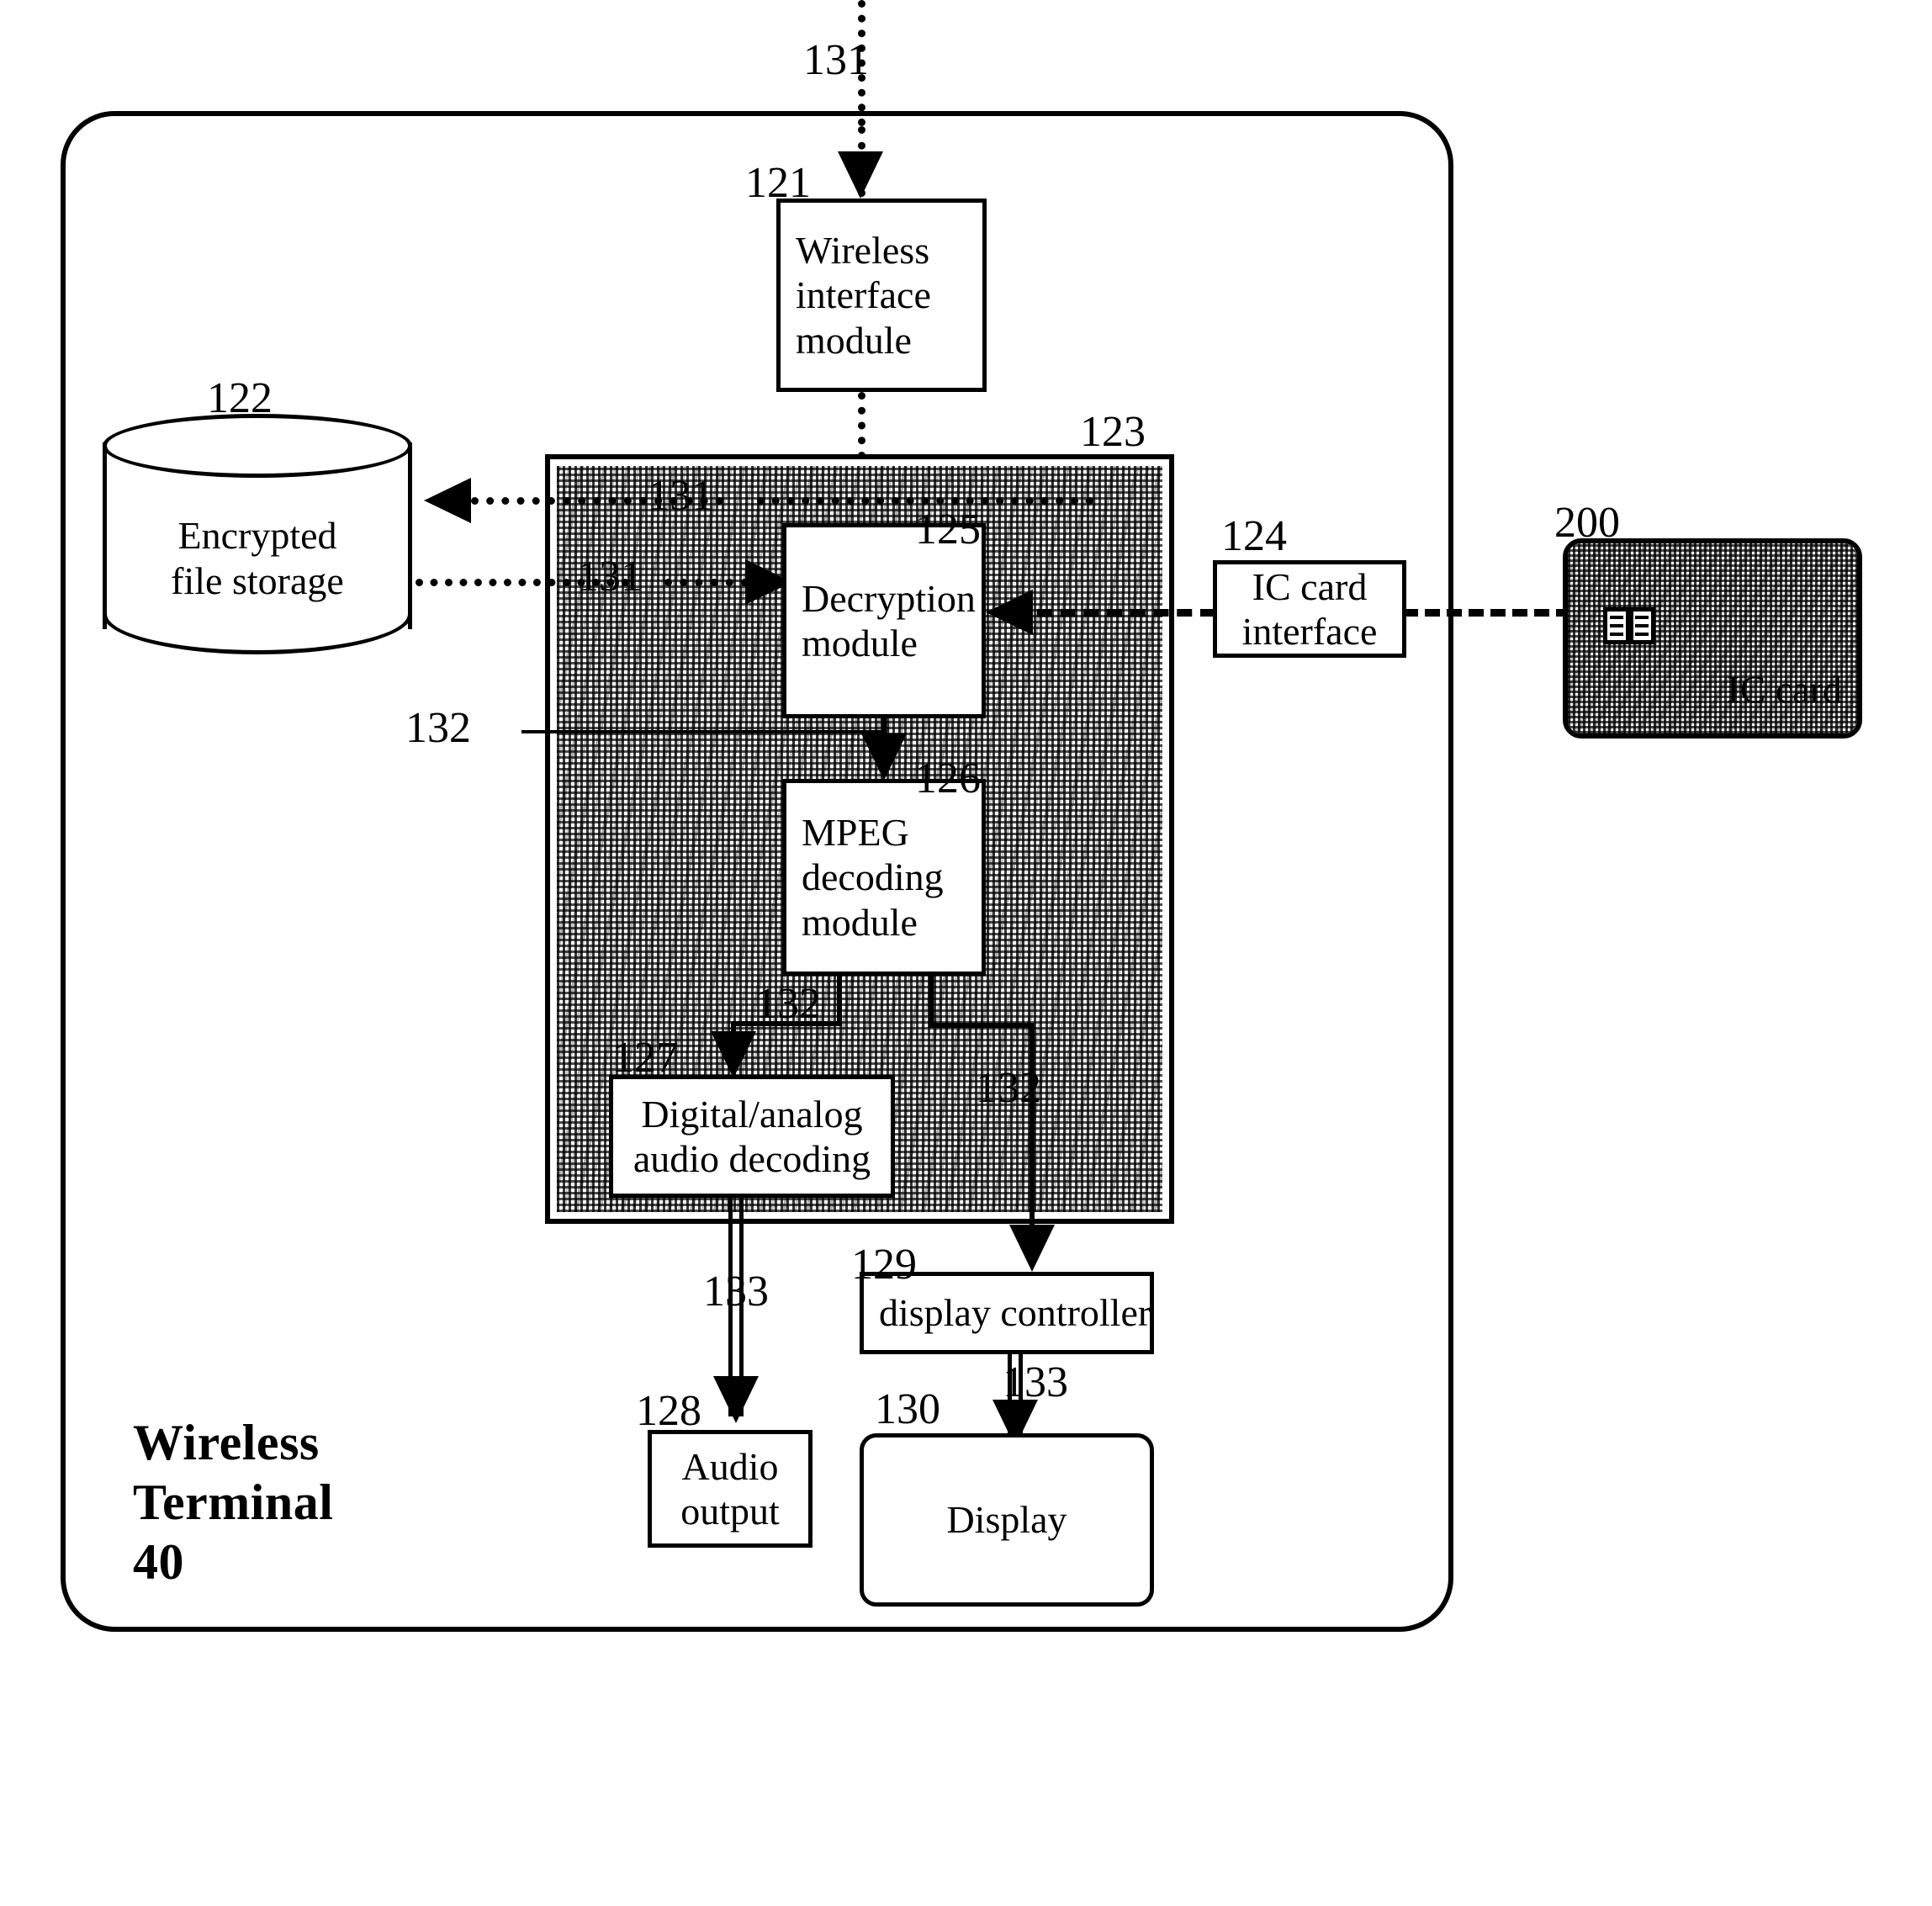 The width and height of the screenshot is (1932, 1906). I want to click on ref-131-read-label: 131, so click(610, 577).